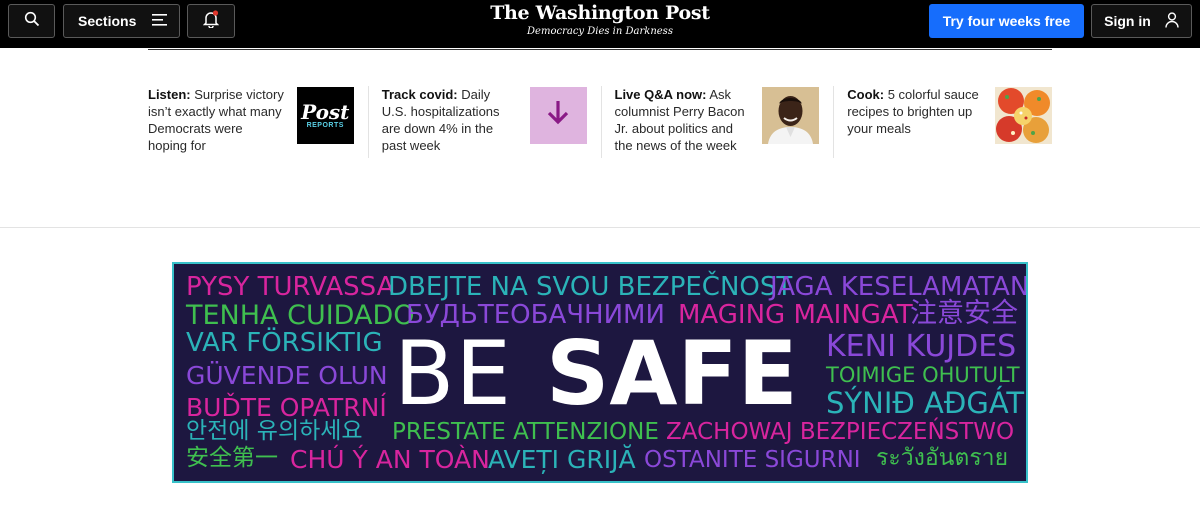  Describe the element at coordinates (840, 432) in the screenshot. I see `banner-word: ZACHOWAJ BEZPIECZEŃSTWO` at that location.